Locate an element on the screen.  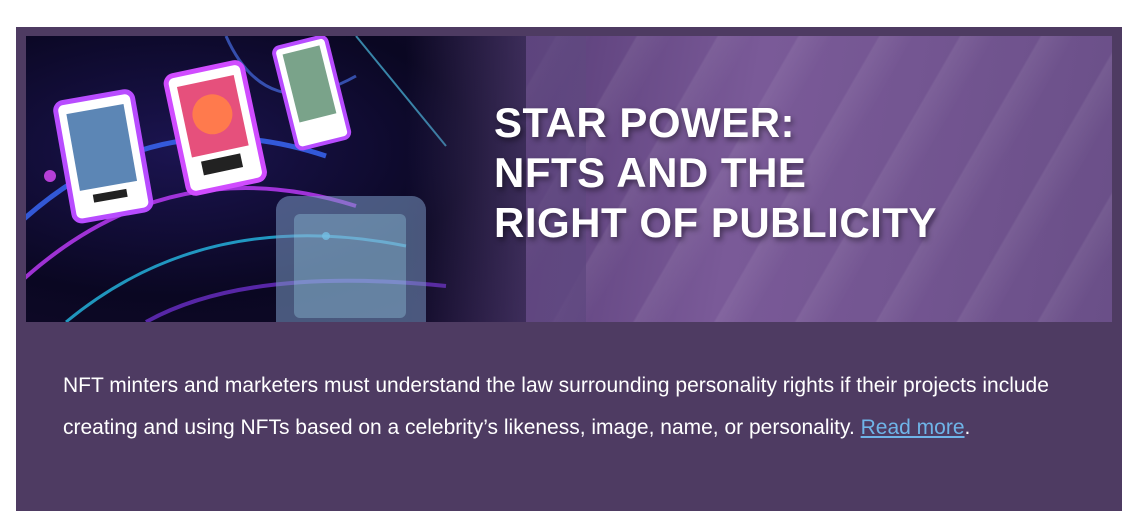
read-more-link: Read more is located at coordinates (913, 427).